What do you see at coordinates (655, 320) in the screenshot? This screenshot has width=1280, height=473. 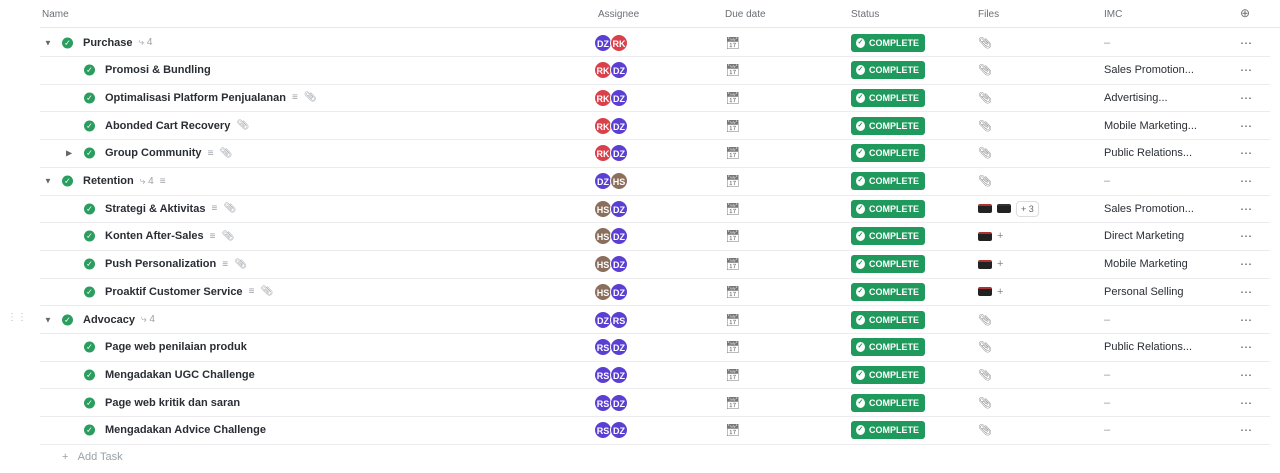 I see `task-row: ▼ ✓ Advocacy ⤷ 4 DZ RS 📅︎ ✓ COMPLETE 📎︎ – ⋯` at bounding box center [655, 320].